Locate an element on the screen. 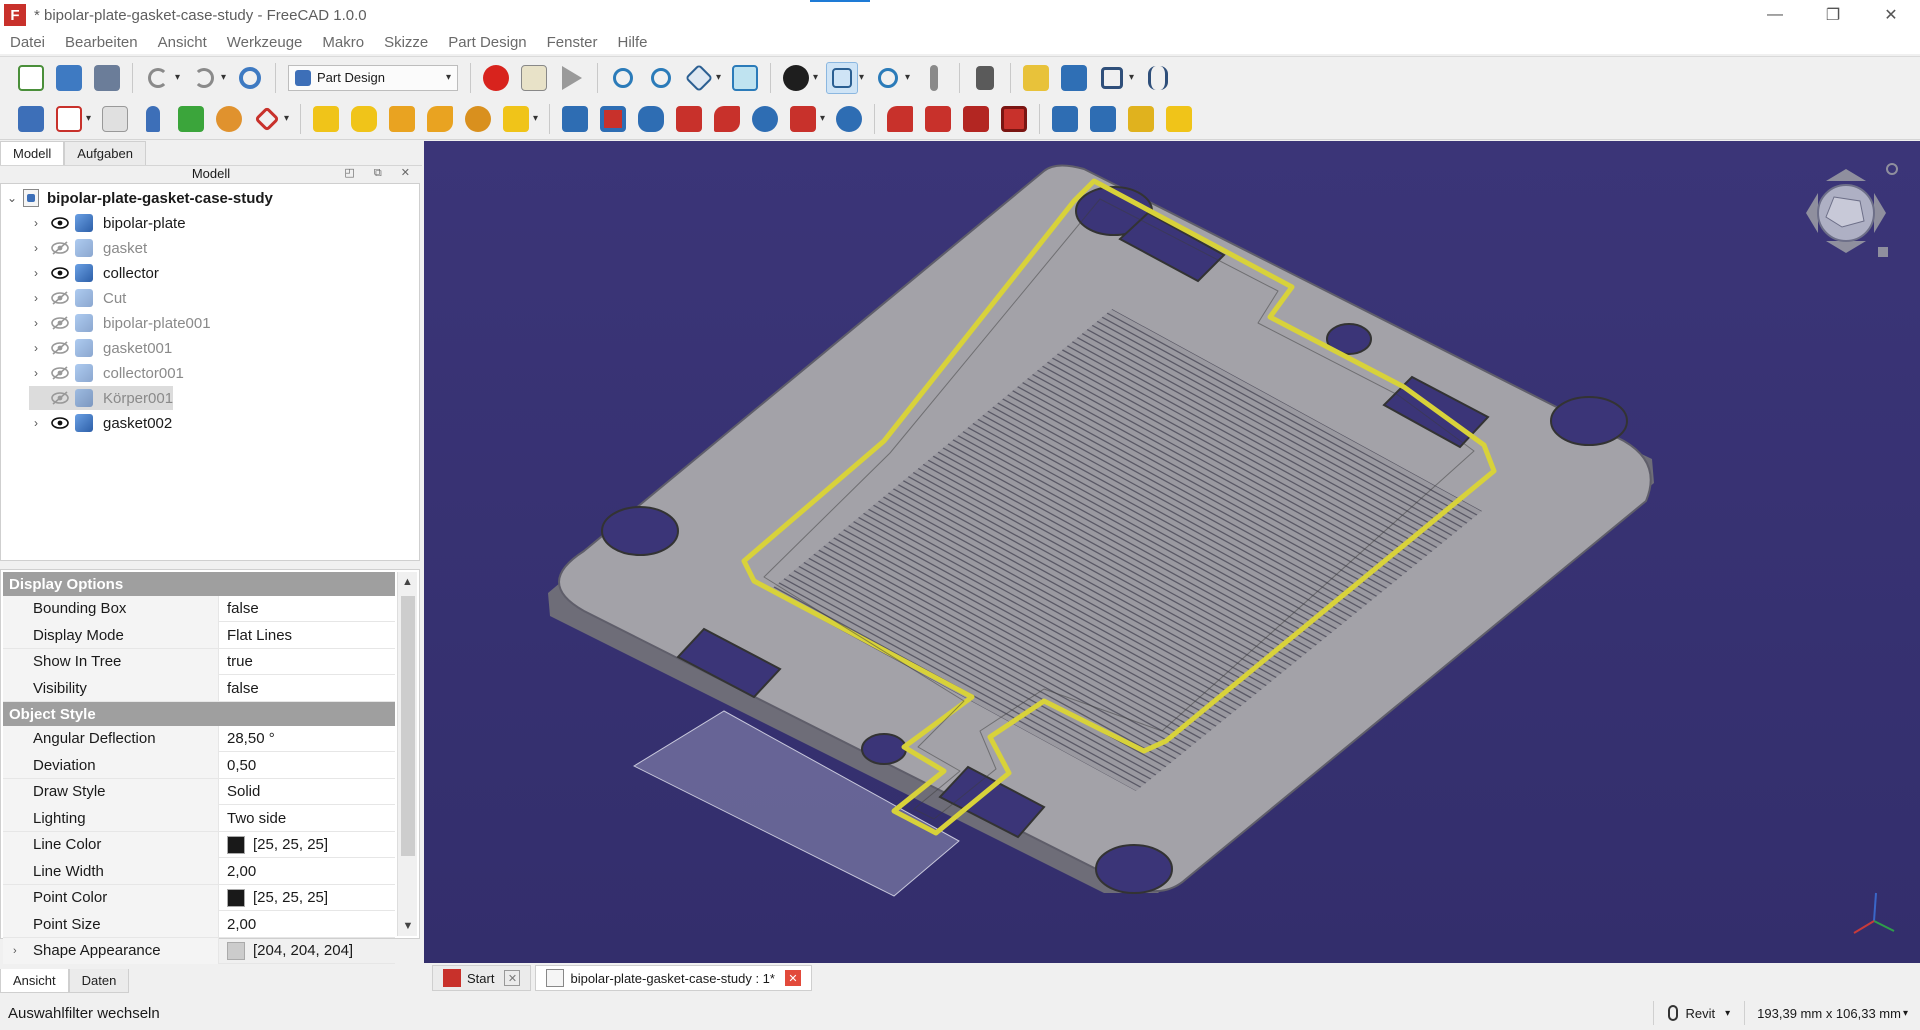 This screenshot has width=1920, height=1030. revolution-icon is located at coordinates (364, 119).